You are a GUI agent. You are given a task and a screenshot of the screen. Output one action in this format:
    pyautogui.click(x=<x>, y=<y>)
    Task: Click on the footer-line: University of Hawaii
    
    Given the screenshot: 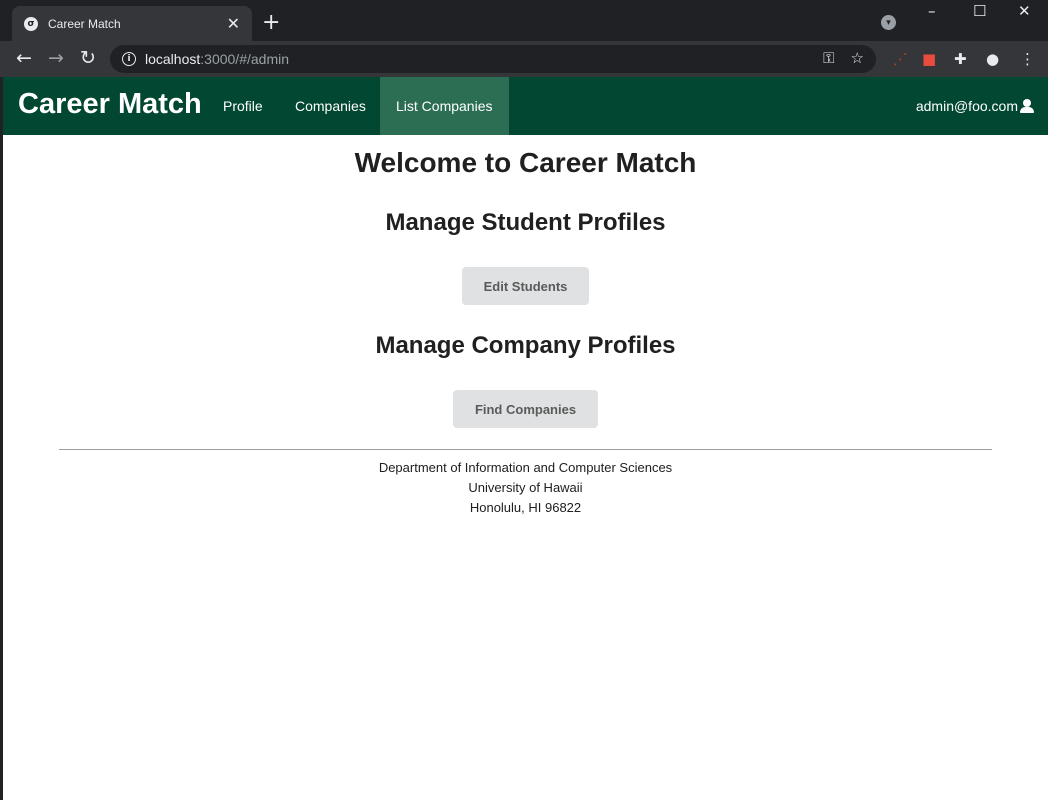 What is the action you would take?
    pyautogui.click(x=525, y=487)
    